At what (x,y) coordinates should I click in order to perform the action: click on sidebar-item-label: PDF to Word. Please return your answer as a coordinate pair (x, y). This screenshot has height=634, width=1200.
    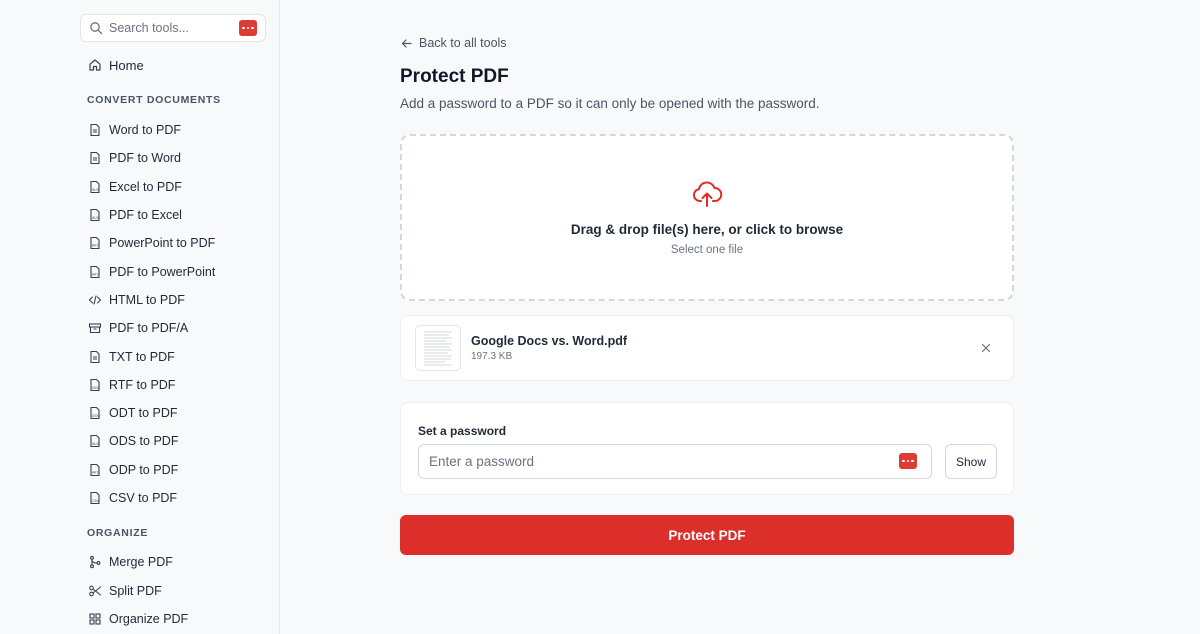
    Looking at the image, I should click on (145, 158).